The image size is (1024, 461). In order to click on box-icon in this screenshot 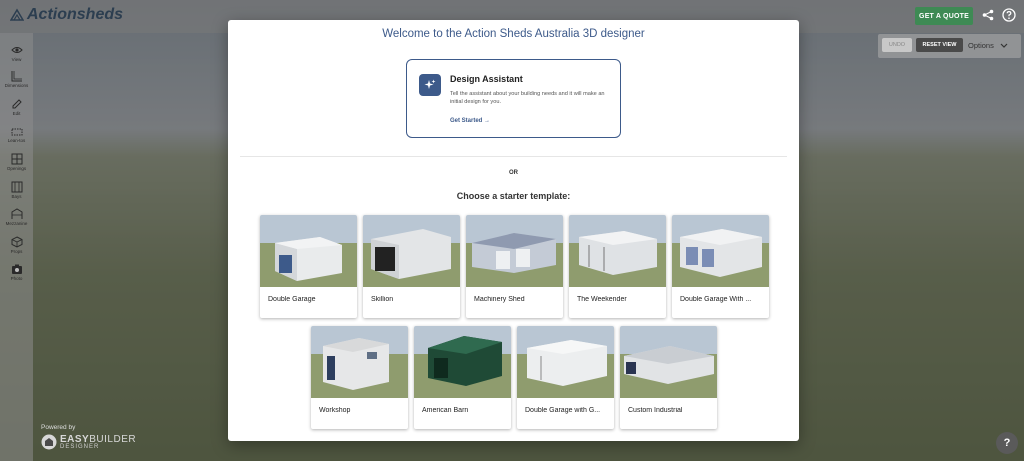, I will do `click(16, 242)`.